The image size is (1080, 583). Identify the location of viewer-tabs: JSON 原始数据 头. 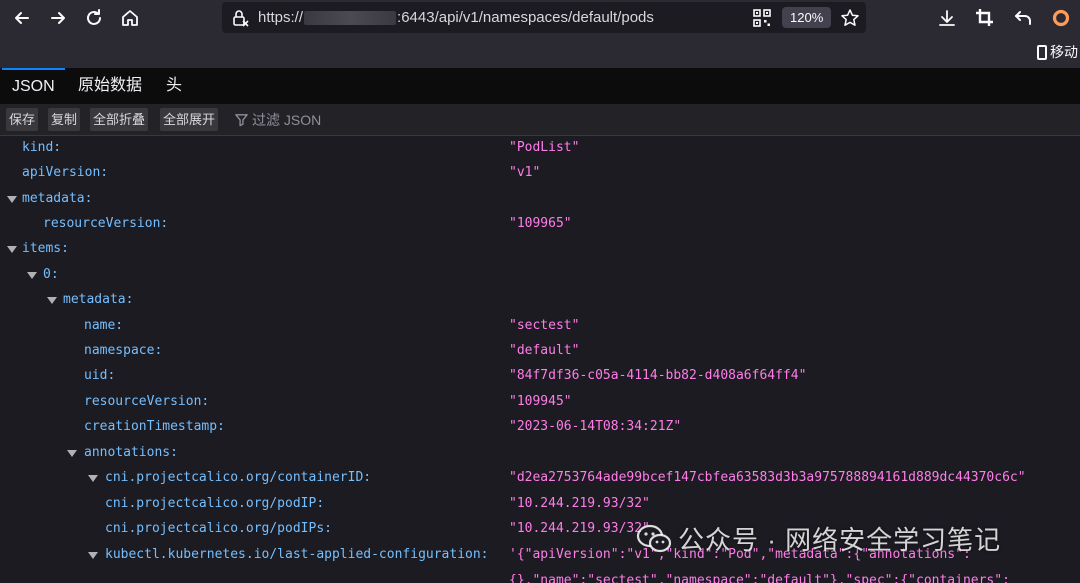
(540, 86).